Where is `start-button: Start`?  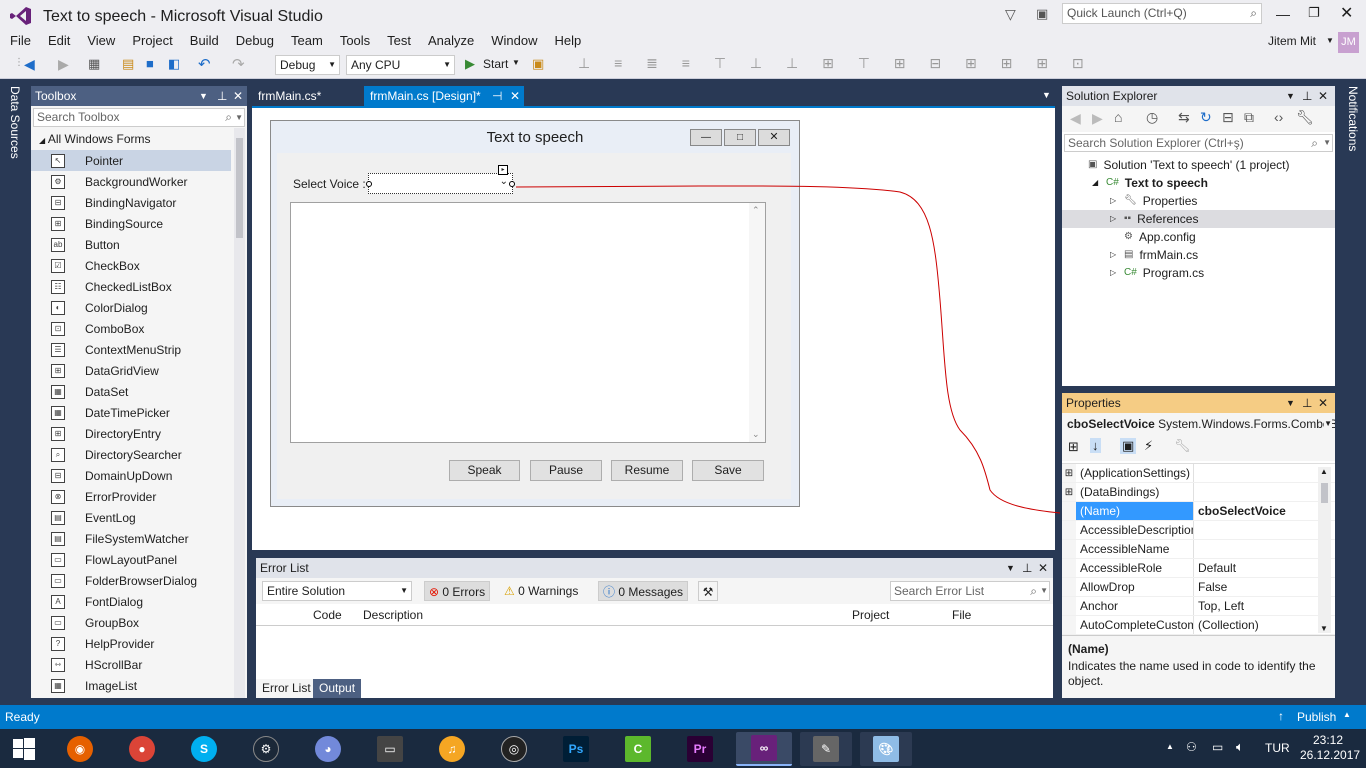
start-button: Start is located at coordinates (495, 64).